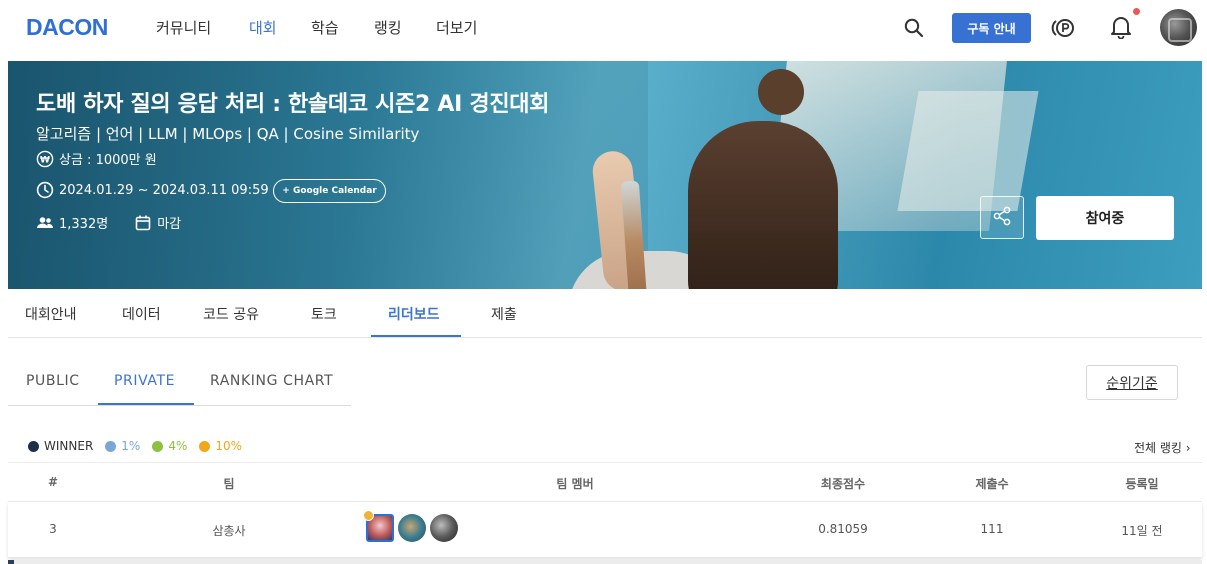 The height and width of the screenshot is (564, 1207). What do you see at coordinates (263, 27) in the screenshot?
I see `nav-item-competition: 대회` at bounding box center [263, 27].